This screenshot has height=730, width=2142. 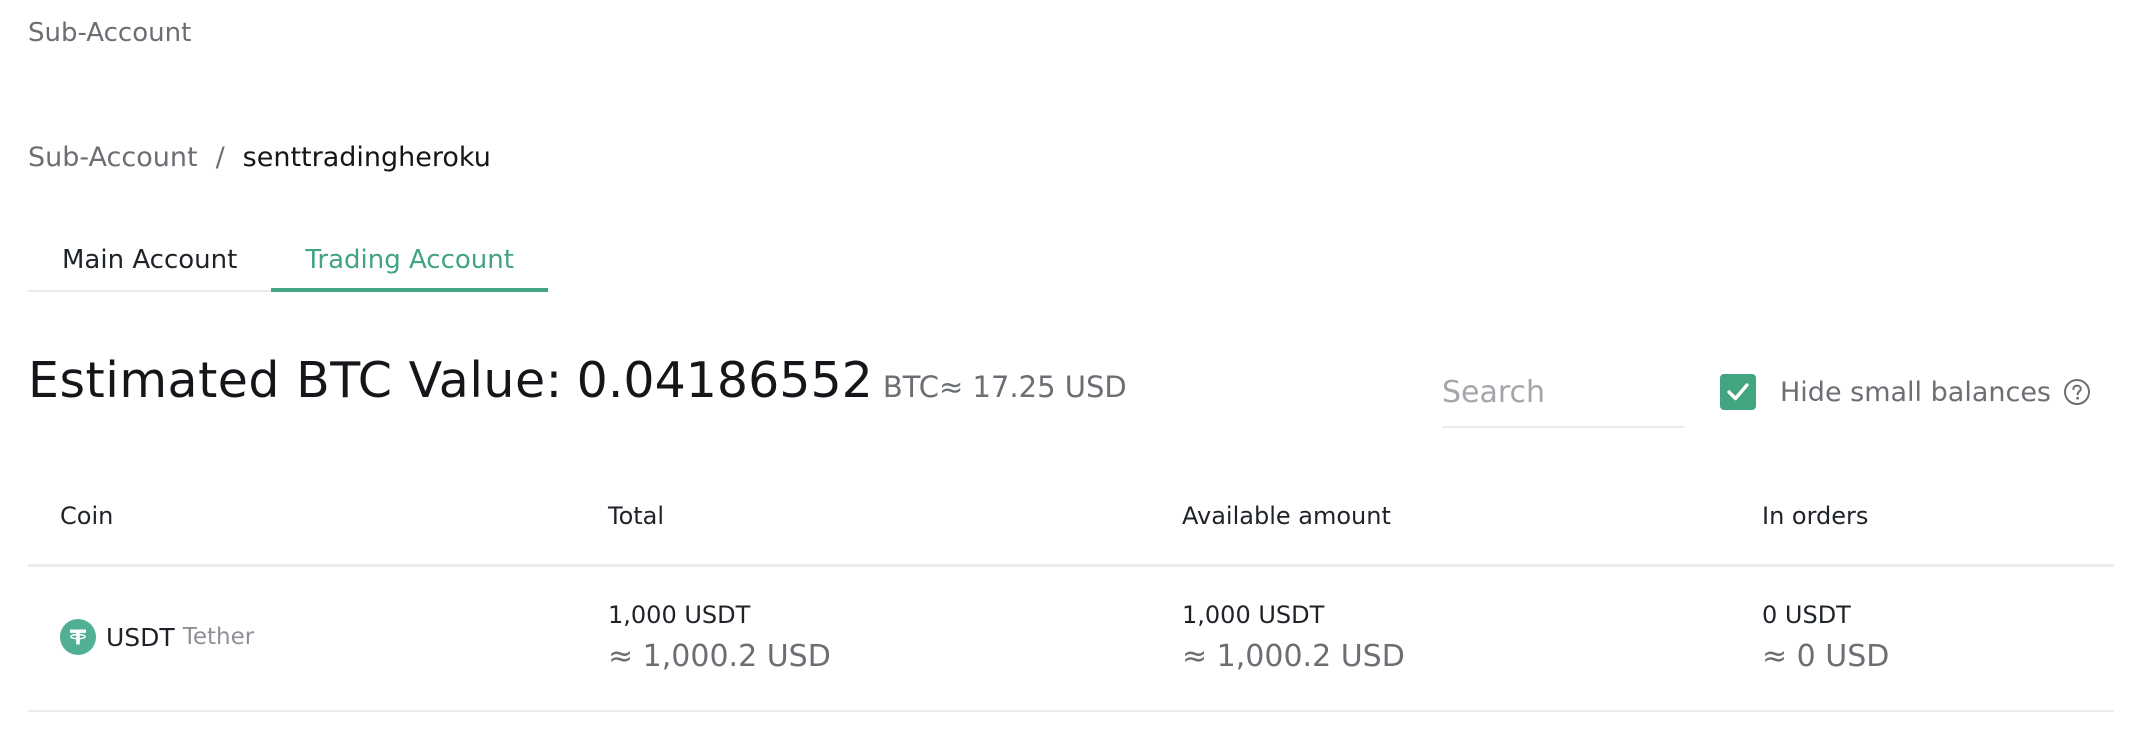 I want to click on in-orders-usd: ≈ 0 USD, so click(x=1826, y=656).